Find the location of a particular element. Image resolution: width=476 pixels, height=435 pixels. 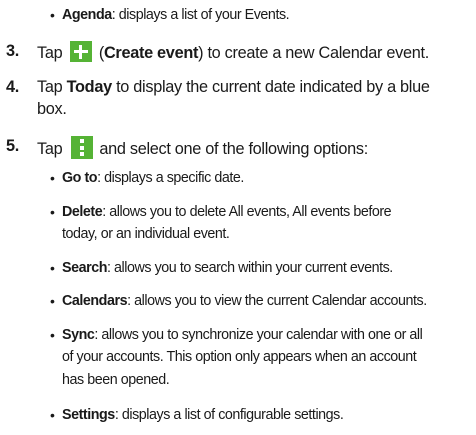

term-settings: Settings is located at coordinates (88, 415).